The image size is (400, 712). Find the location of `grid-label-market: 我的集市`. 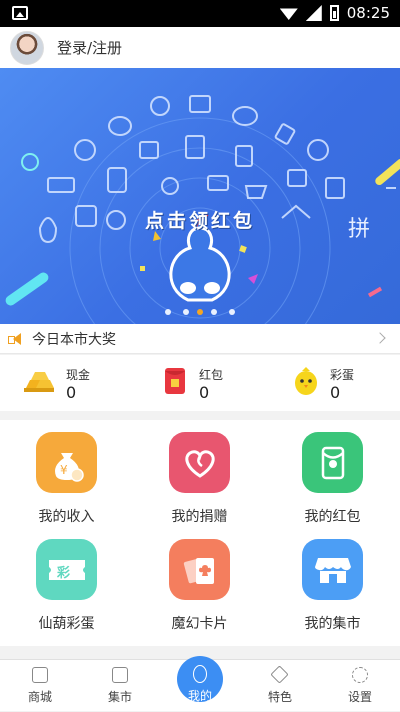

grid-label-market: 我的集市 is located at coordinates (332, 624).